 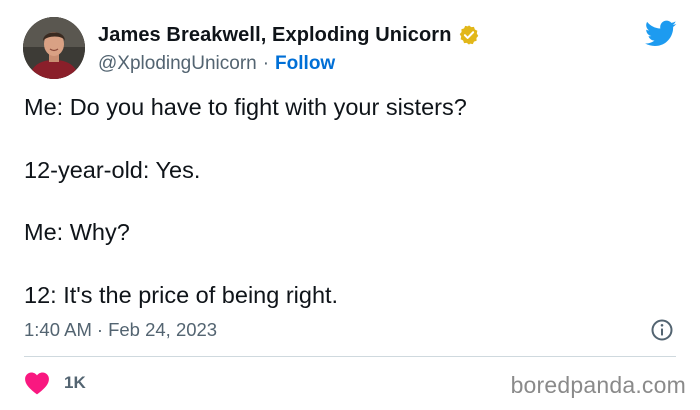 What do you see at coordinates (275, 35) in the screenshot?
I see `author-name: James Breakwell, Exploding Unicorn` at bounding box center [275, 35].